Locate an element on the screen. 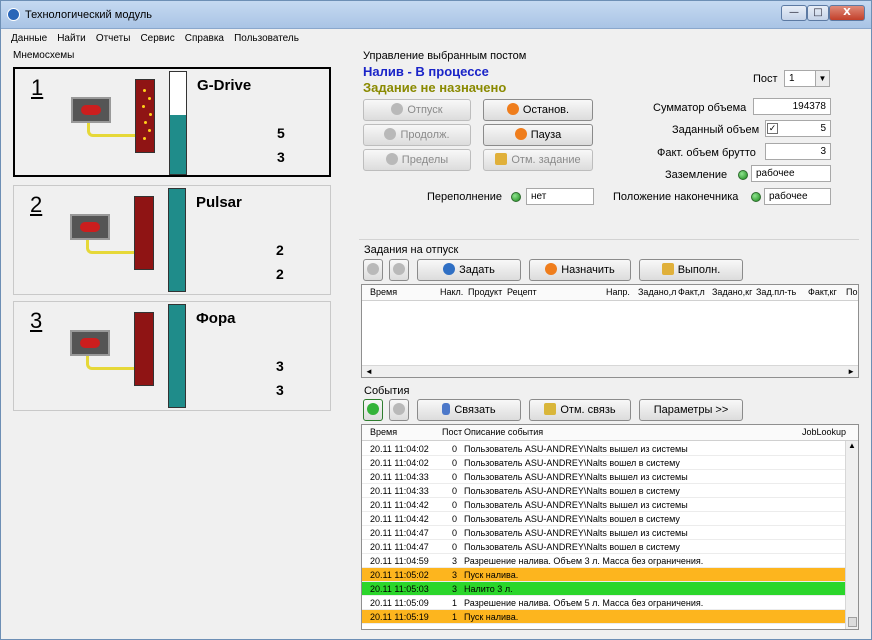 The height and width of the screenshot is (640, 872). continue-button: Продолж. is located at coordinates (417, 135).